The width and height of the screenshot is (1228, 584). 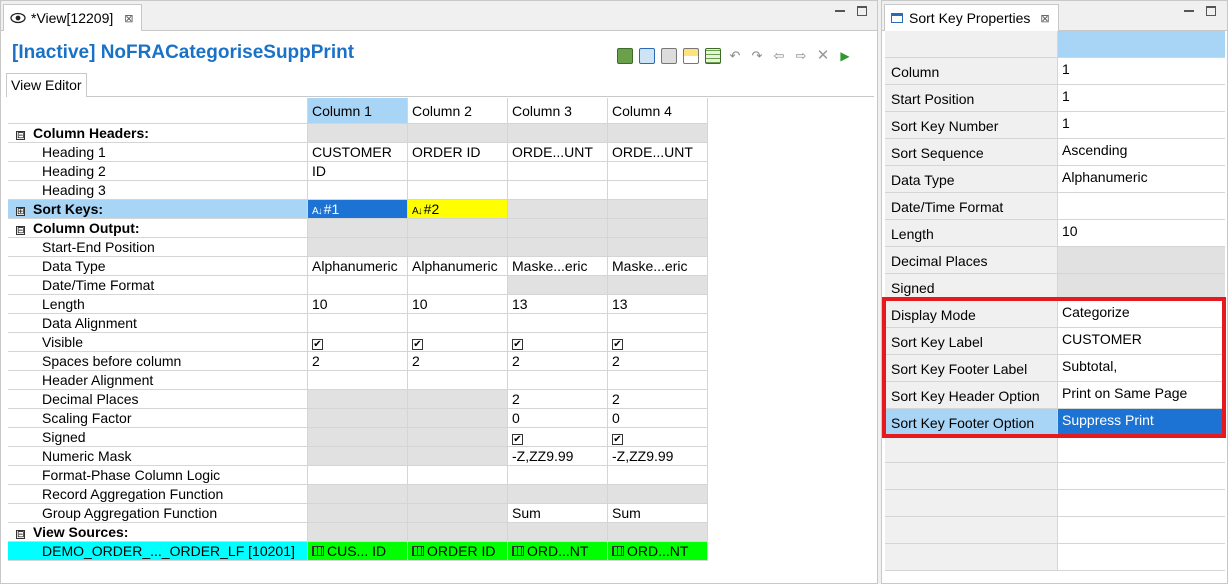 I want to click on property-row: Sort Key Footer Option Suppress Print, so click(x=1055, y=422).